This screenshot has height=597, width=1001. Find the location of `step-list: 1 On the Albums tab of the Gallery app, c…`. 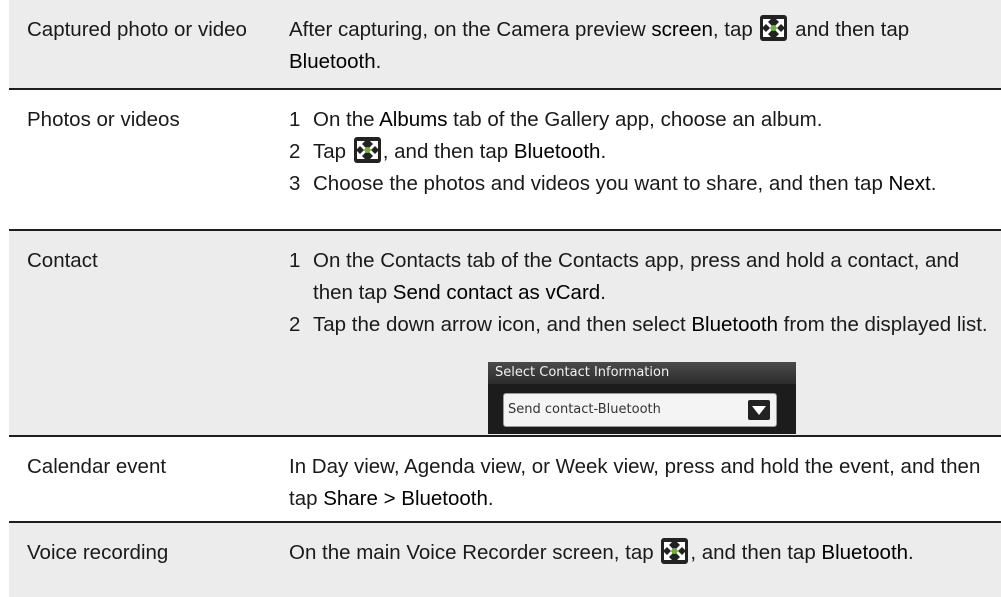

step-list: 1 On the Albums tab of the Gallery app, c… is located at coordinates (645, 152).